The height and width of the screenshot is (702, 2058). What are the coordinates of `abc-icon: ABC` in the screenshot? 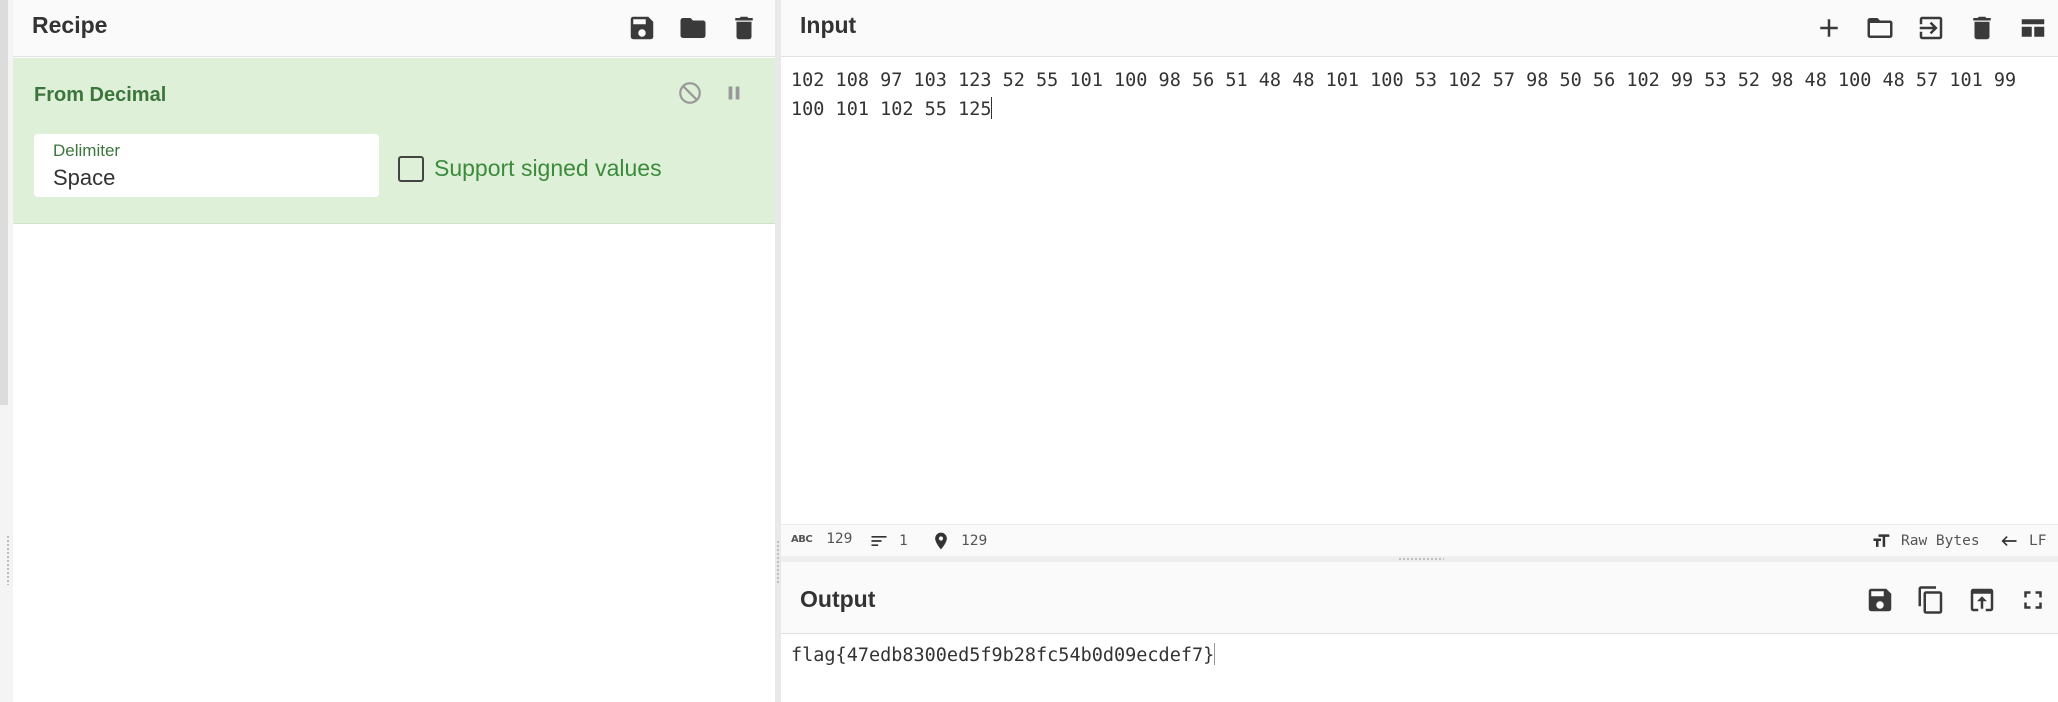 It's located at (802, 539).